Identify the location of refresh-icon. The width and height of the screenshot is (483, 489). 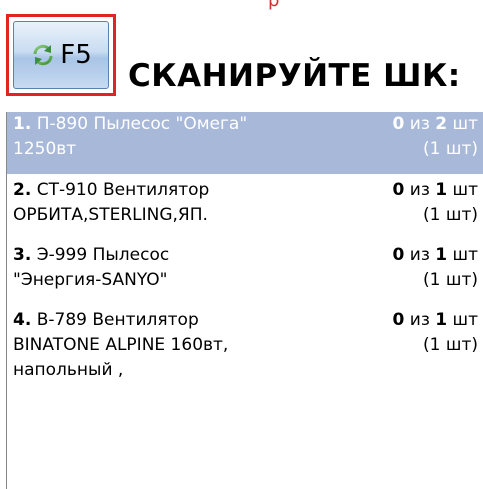
(43, 55).